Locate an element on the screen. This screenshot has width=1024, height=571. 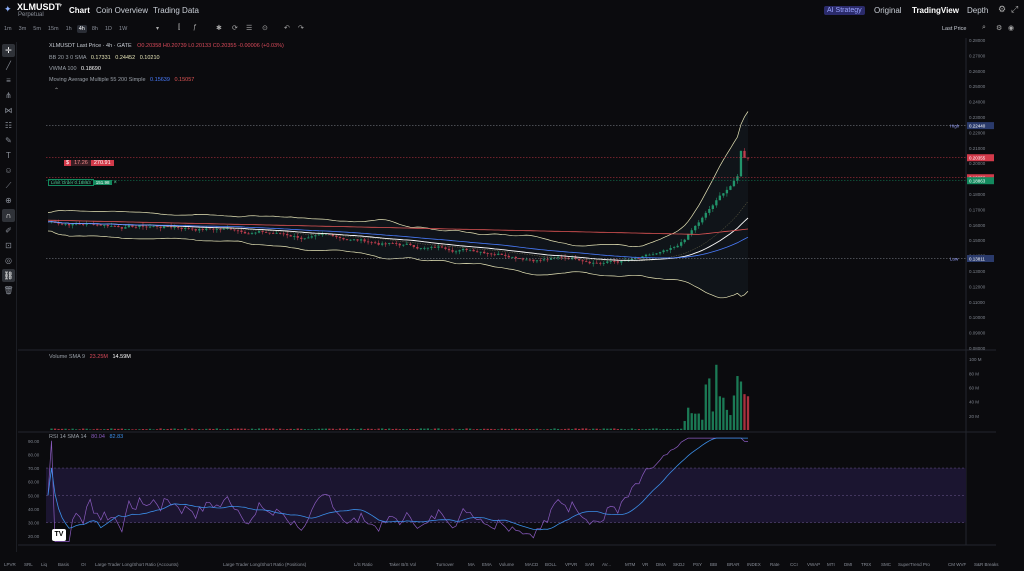
timeframe-3m: 3m is located at coordinates (23, 29).